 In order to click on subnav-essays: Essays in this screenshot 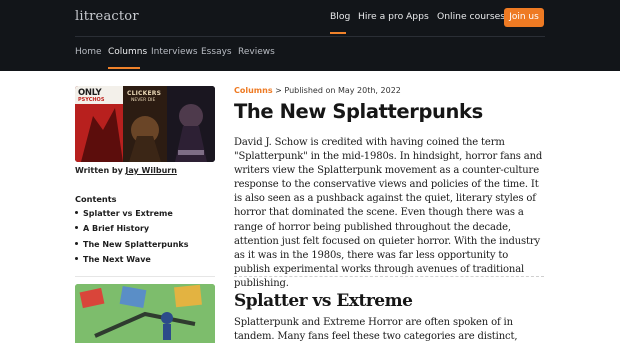, I will do `click(216, 52)`.